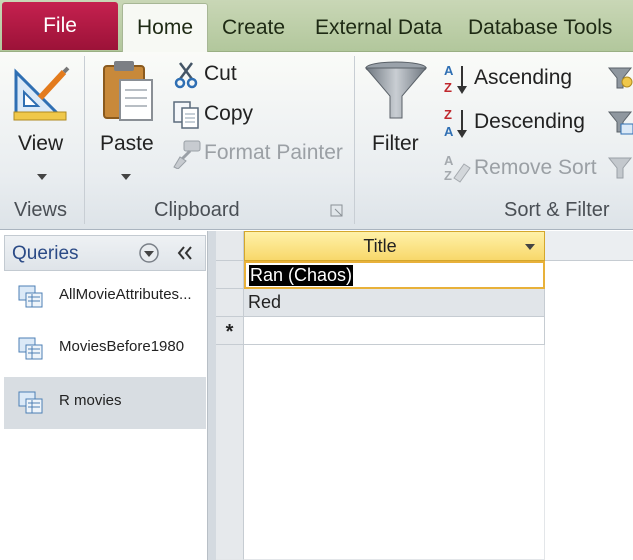  I want to click on new-row-marker: *, so click(229, 332).